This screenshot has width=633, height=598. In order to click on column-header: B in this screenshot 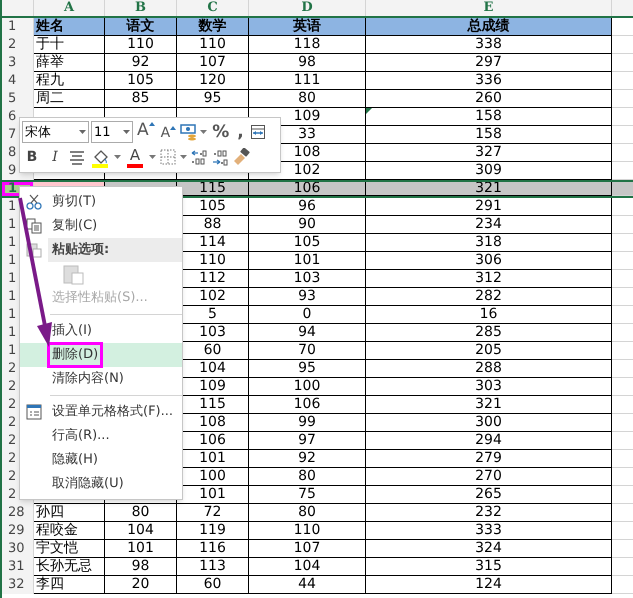, I will do `click(141, 8)`.